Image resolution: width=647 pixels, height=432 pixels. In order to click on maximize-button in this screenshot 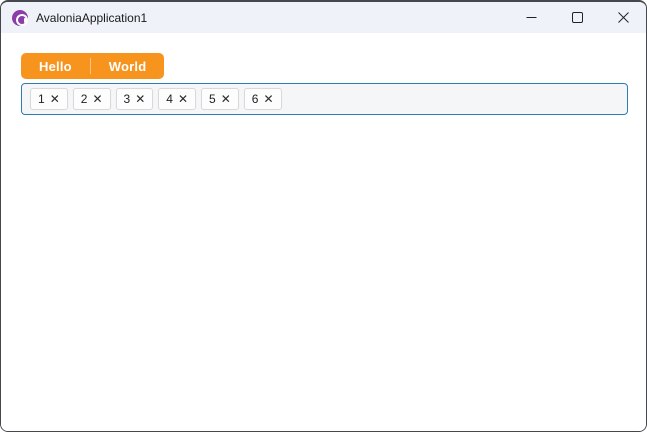, I will do `click(577, 17)`.